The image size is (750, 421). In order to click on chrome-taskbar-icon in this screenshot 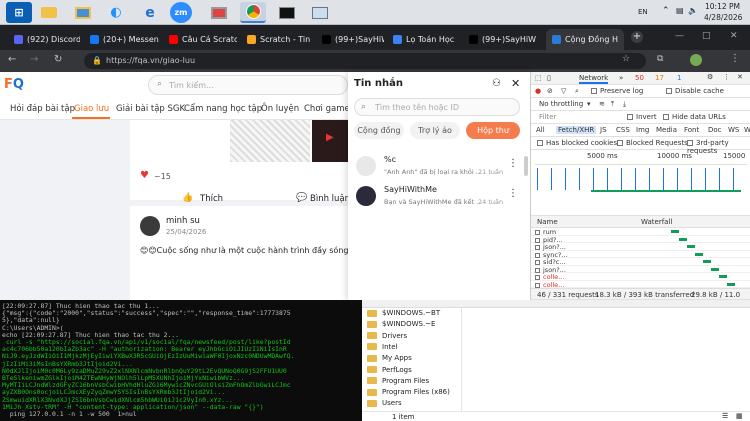, I will do `click(253, 12)`.